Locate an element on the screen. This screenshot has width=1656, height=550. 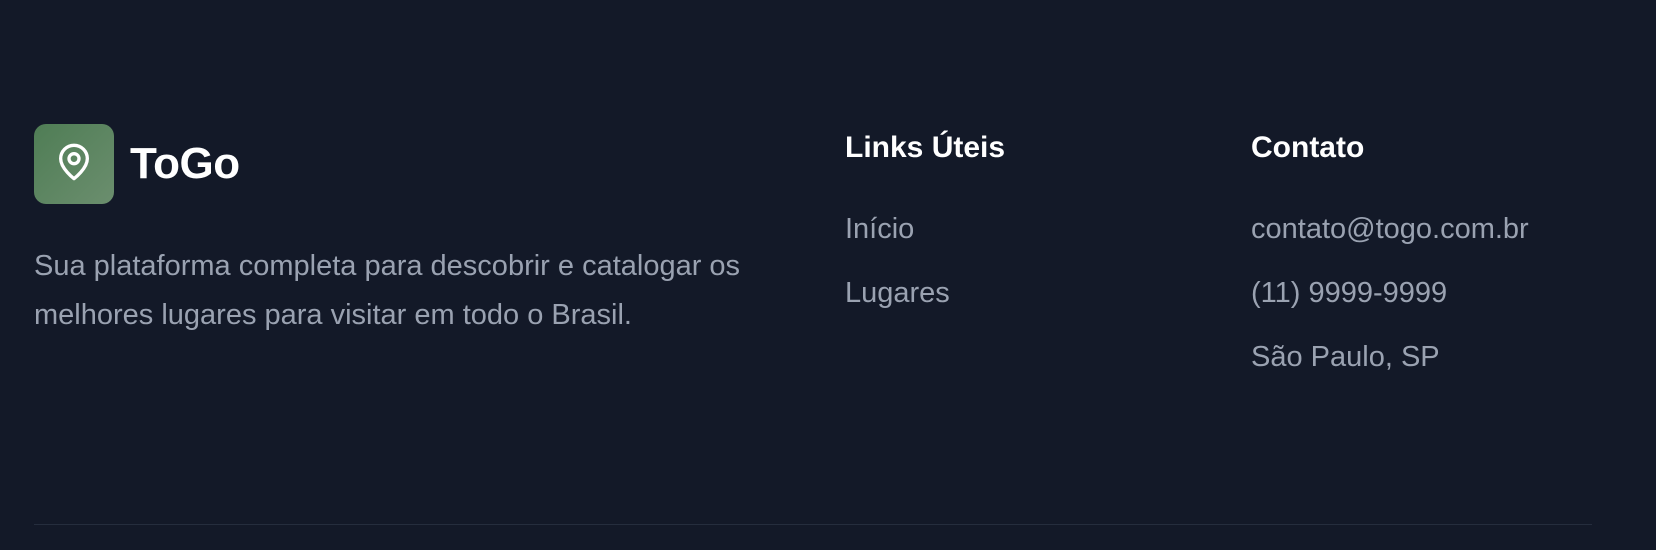
contact-location: São Paulo, SP is located at coordinates (1345, 357).